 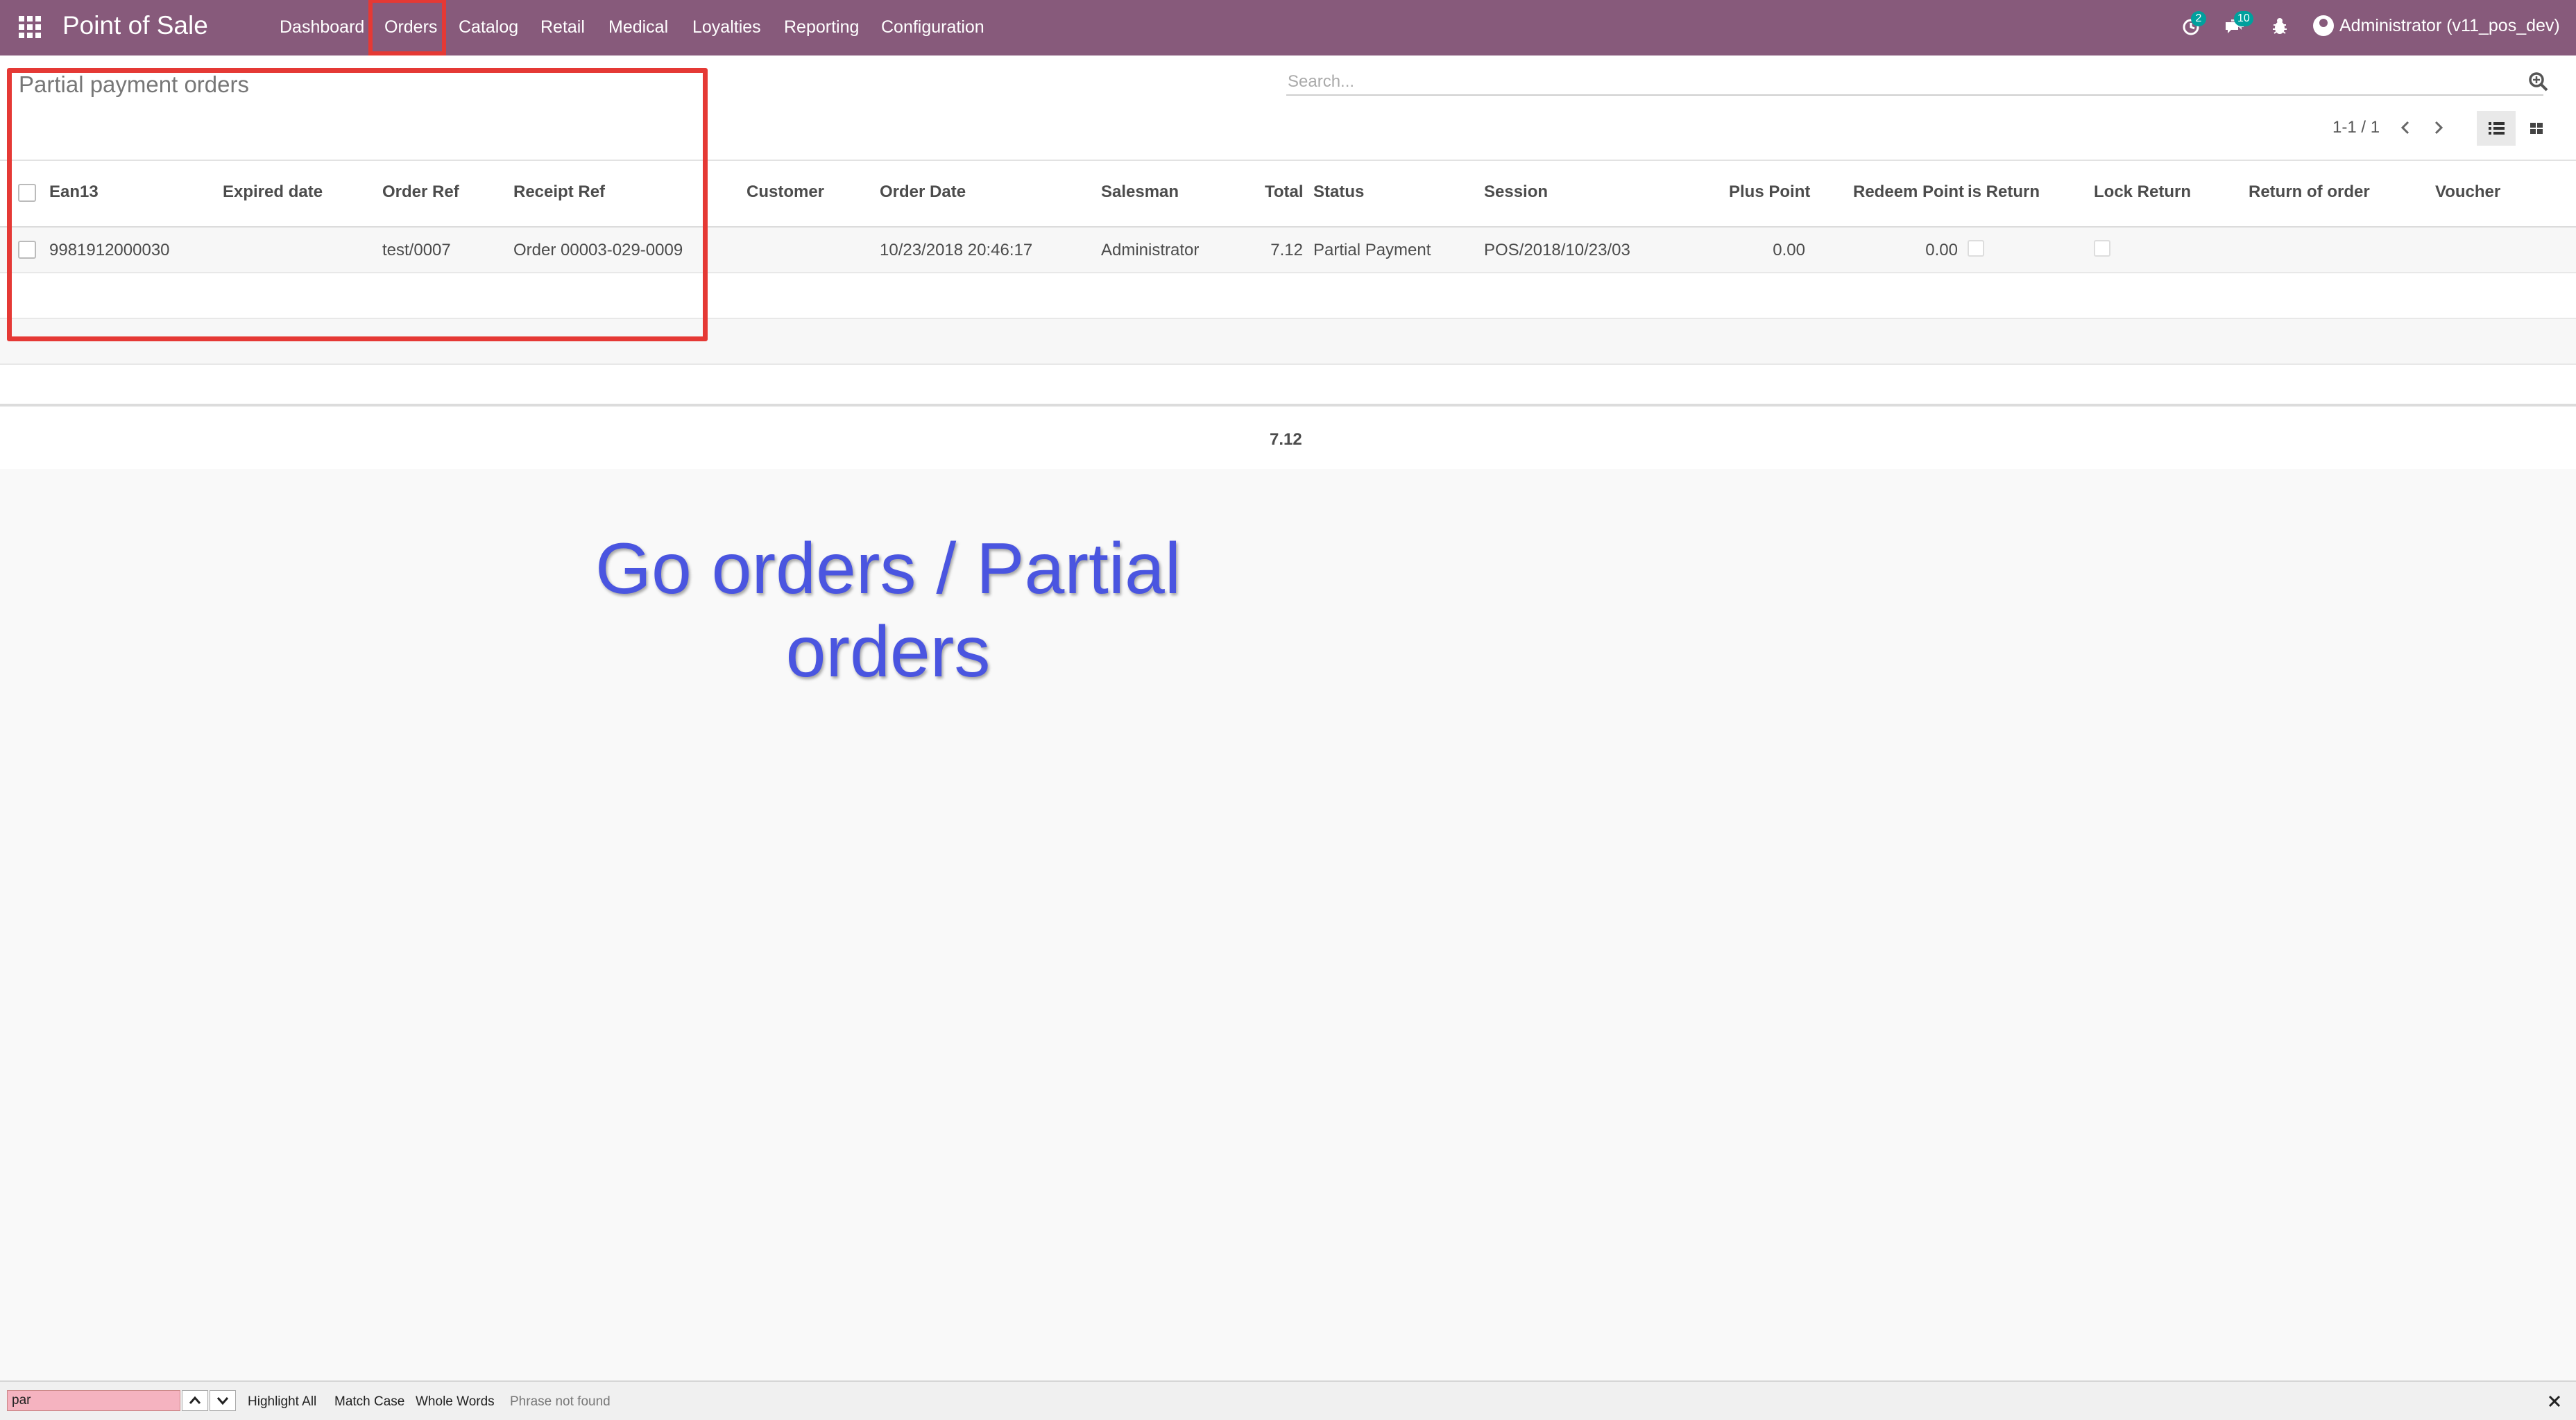 What do you see at coordinates (2198, 18) in the screenshot?
I see `activity-badge: 2` at bounding box center [2198, 18].